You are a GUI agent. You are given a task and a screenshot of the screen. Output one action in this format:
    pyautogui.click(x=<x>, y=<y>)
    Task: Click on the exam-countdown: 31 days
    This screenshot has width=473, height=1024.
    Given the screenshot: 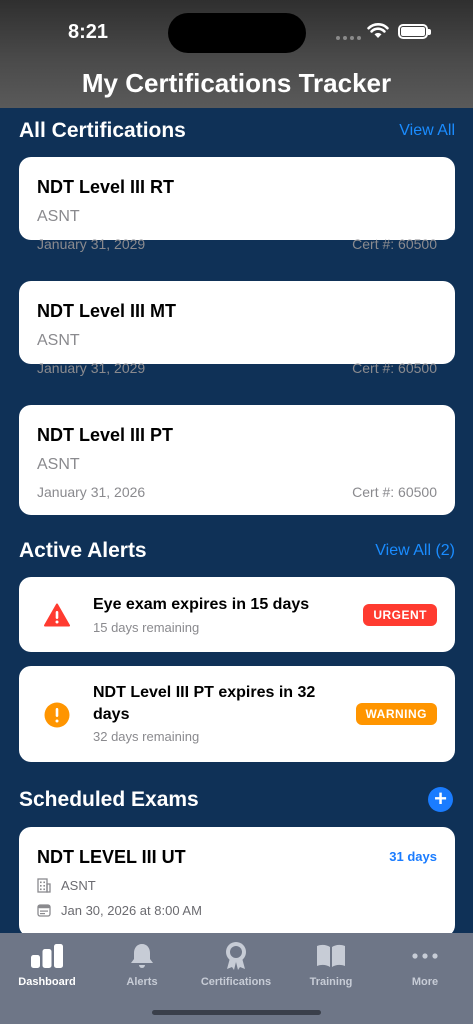 What is the action you would take?
    pyautogui.click(x=413, y=856)
    